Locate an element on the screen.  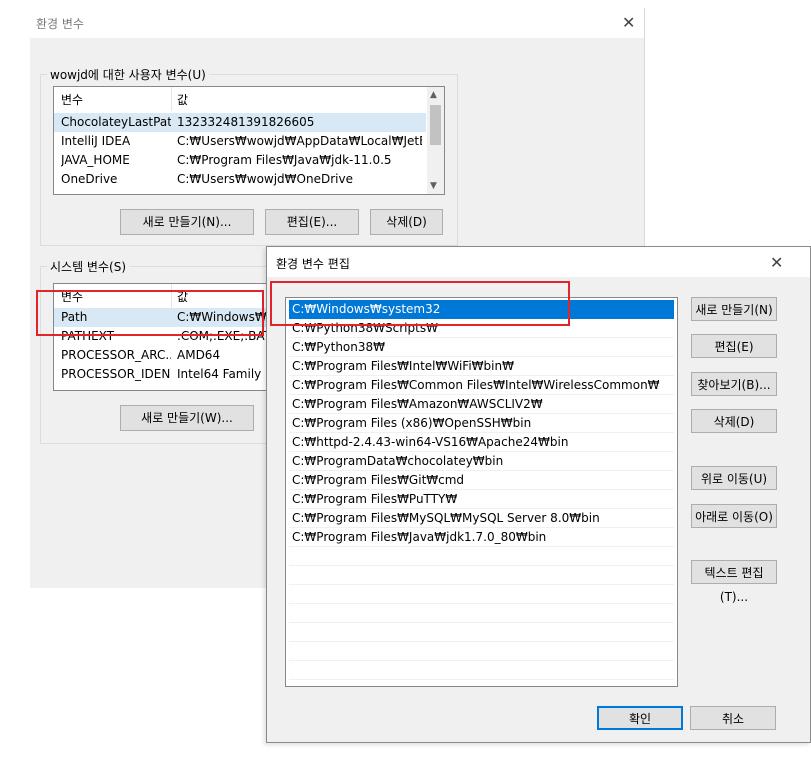
path-row-highlight is located at coordinates (150, 313).